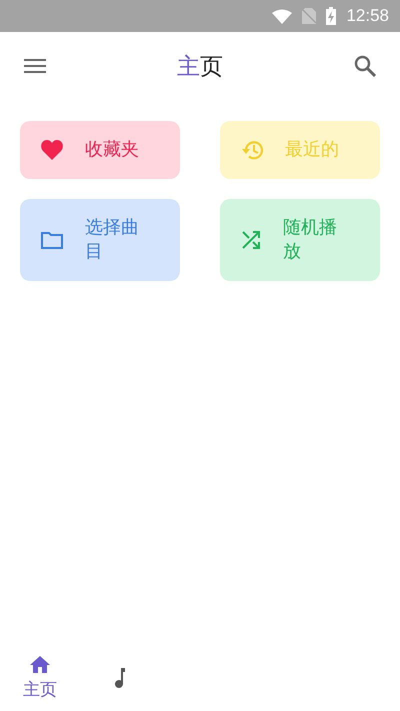 The image size is (400, 711). I want to click on shuffle-card: 随机播放, so click(300, 240).